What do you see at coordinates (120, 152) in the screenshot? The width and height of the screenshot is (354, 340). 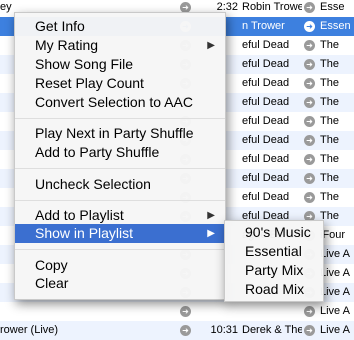 I see `menu-add-party-shuffle: Add to Party Shuffle` at bounding box center [120, 152].